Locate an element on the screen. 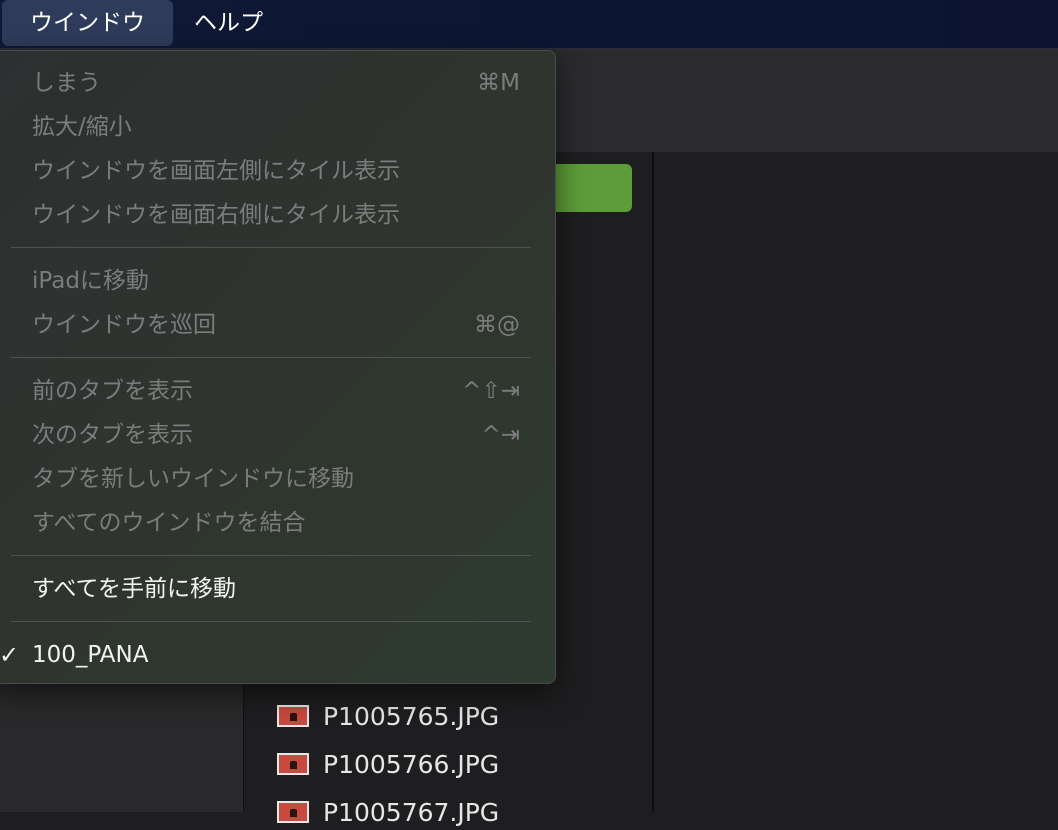  menu-item-minimize: しまう ⌘M is located at coordinates (282, 83).